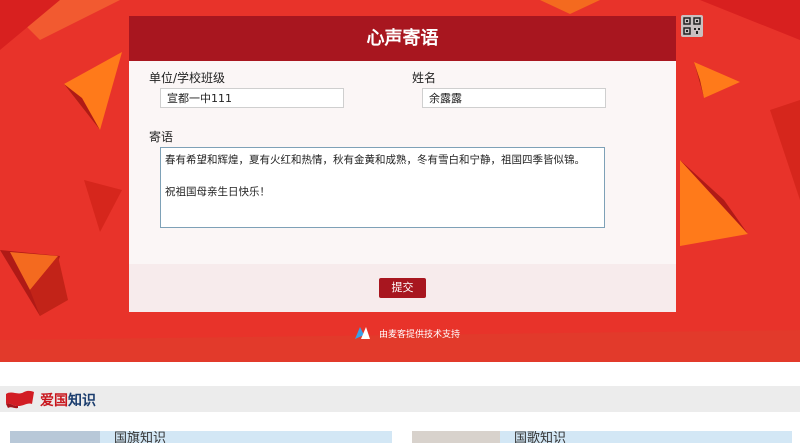 The height and width of the screenshot is (443, 800). I want to click on section-bar, so click(400, 399).